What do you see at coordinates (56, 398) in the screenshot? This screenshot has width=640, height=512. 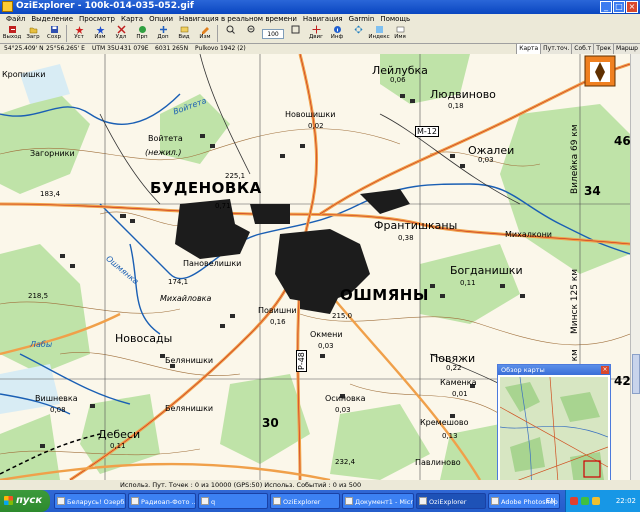 I see `village-label: Вишневка` at bounding box center [56, 398].